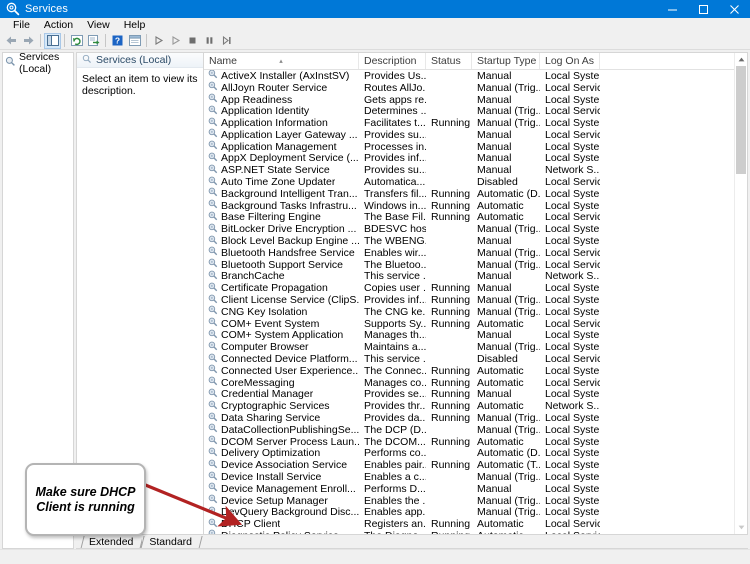 The image size is (750, 564). I want to click on start-service-icon, so click(158, 41).